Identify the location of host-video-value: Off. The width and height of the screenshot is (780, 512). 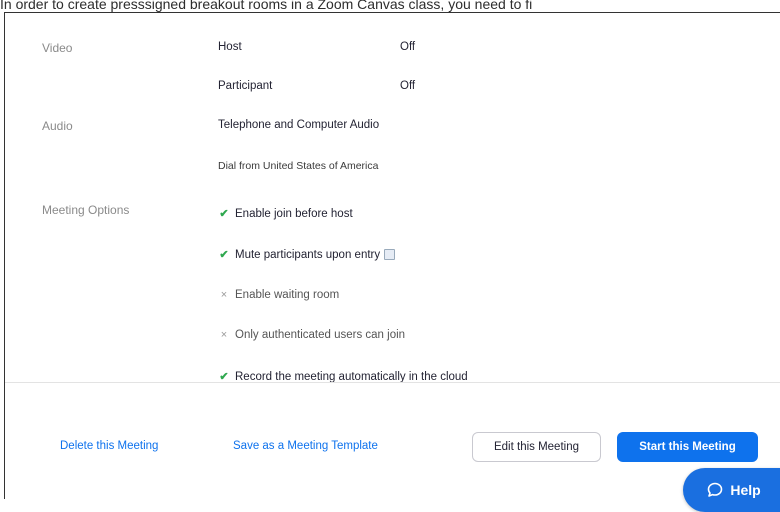
(408, 47).